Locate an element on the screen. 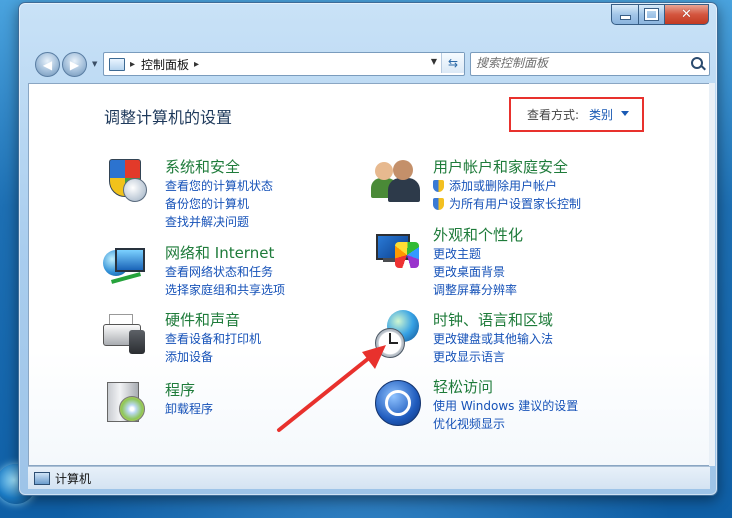 The image size is (732, 518). minimize-icon is located at coordinates (625, 17).